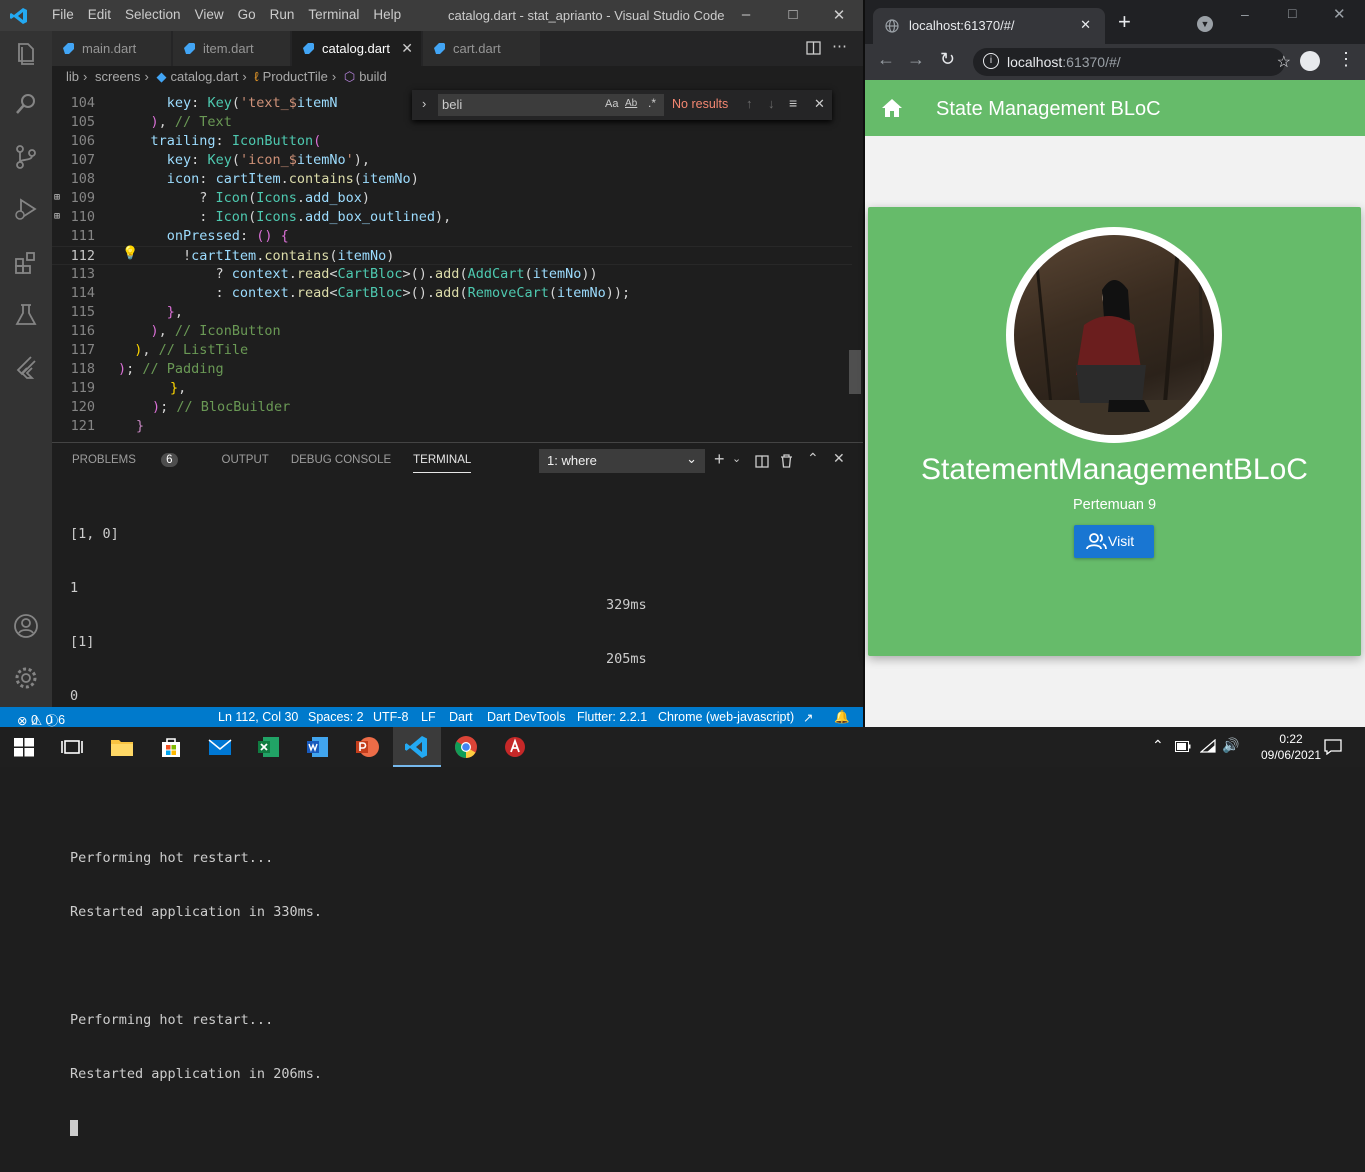  I want to click on menu-file: File, so click(63, 14).